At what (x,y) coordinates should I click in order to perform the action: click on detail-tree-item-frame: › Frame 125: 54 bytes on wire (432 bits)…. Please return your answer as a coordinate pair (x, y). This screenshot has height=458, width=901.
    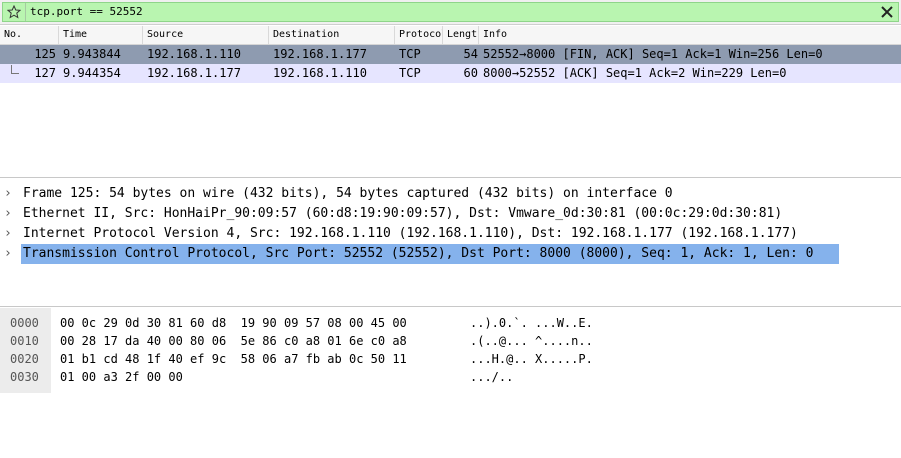
    Looking at the image, I should click on (450, 194).